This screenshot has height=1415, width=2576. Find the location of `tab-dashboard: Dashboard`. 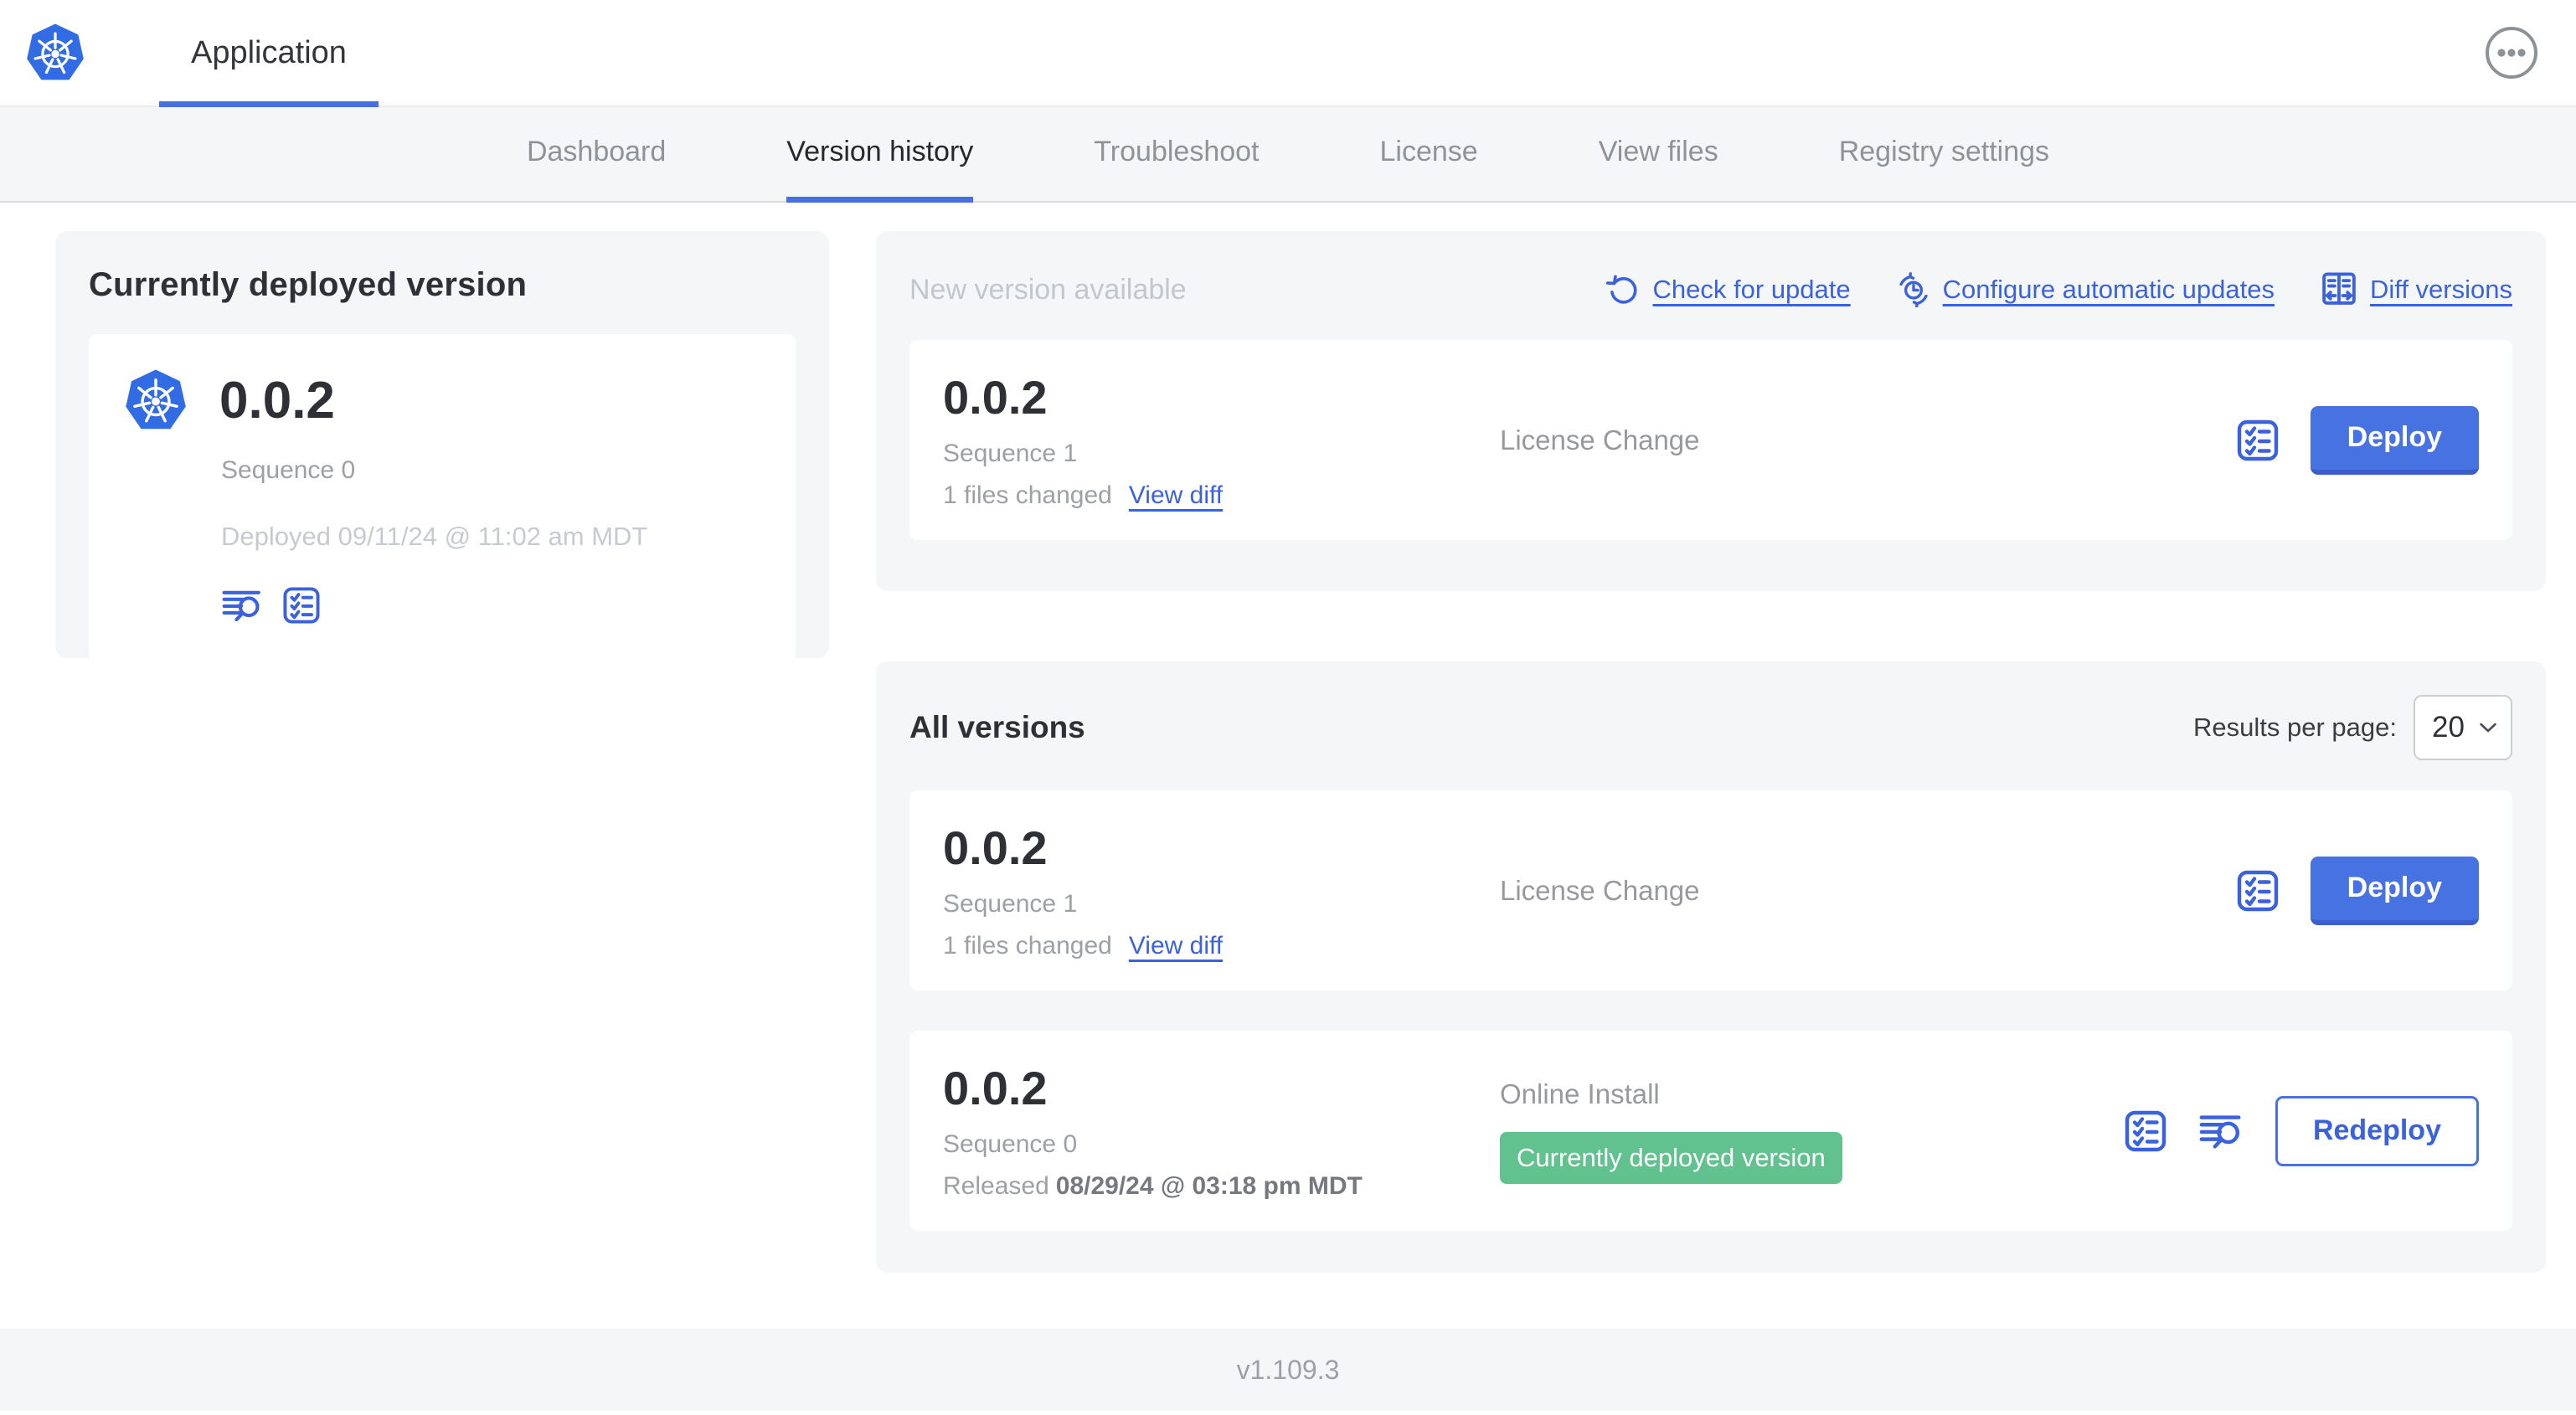

tab-dashboard: Dashboard is located at coordinates (596, 155).